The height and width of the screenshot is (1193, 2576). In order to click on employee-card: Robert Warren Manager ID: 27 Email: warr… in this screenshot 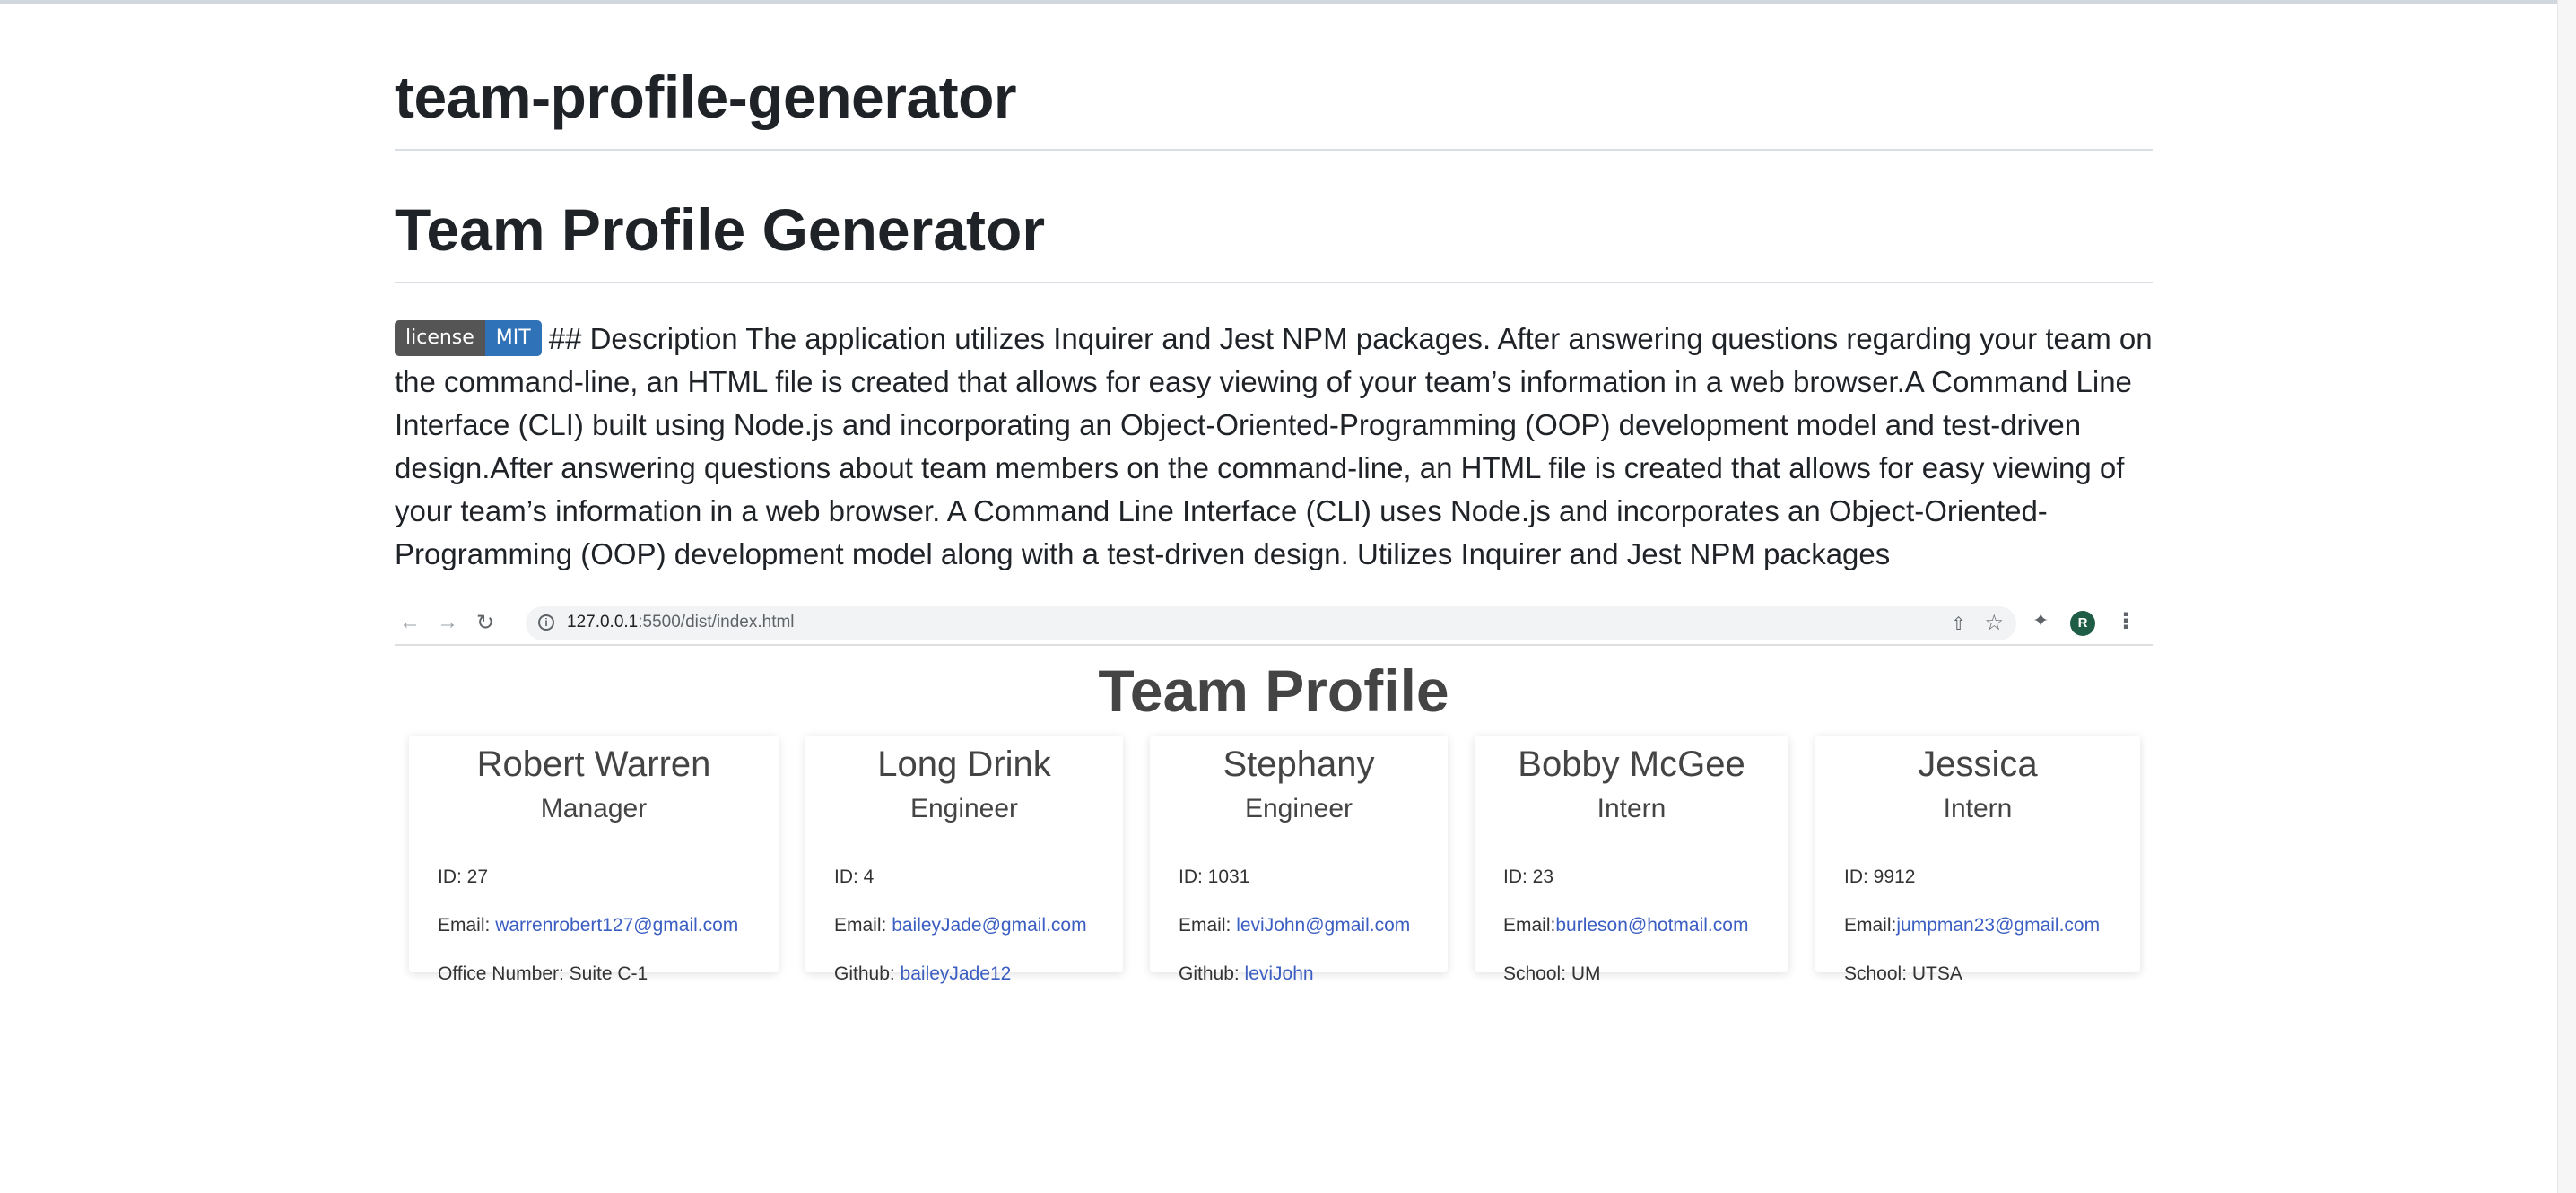, I will do `click(594, 860)`.